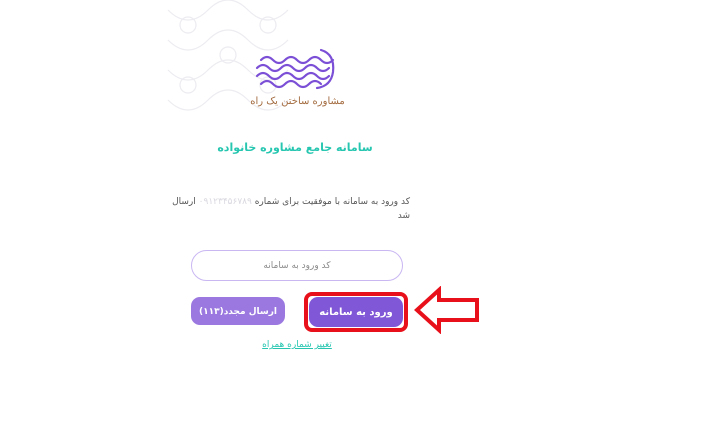 Image resolution: width=723 pixels, height=445 pixels. Describe the element at coordinates (297, 101) in the screenshot. I see `logo-caption: مشاوره ساختن یک راه` at that location.